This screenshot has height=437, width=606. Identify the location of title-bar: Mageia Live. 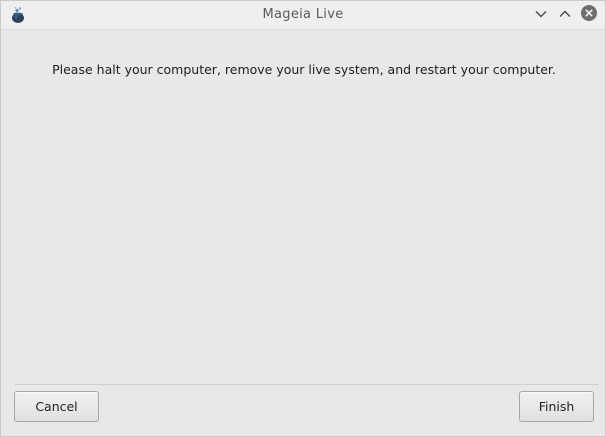
(303, 15).